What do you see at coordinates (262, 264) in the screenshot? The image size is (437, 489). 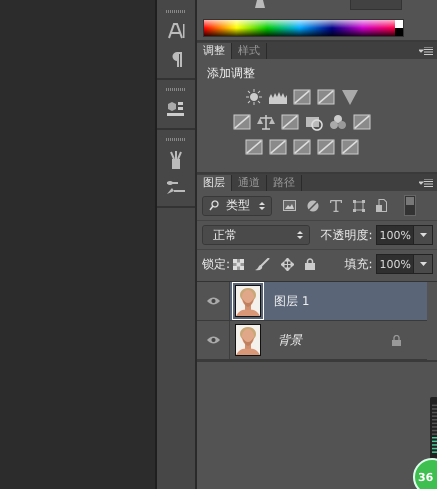 I see `brush-icon` at bounding box center [262, 264].